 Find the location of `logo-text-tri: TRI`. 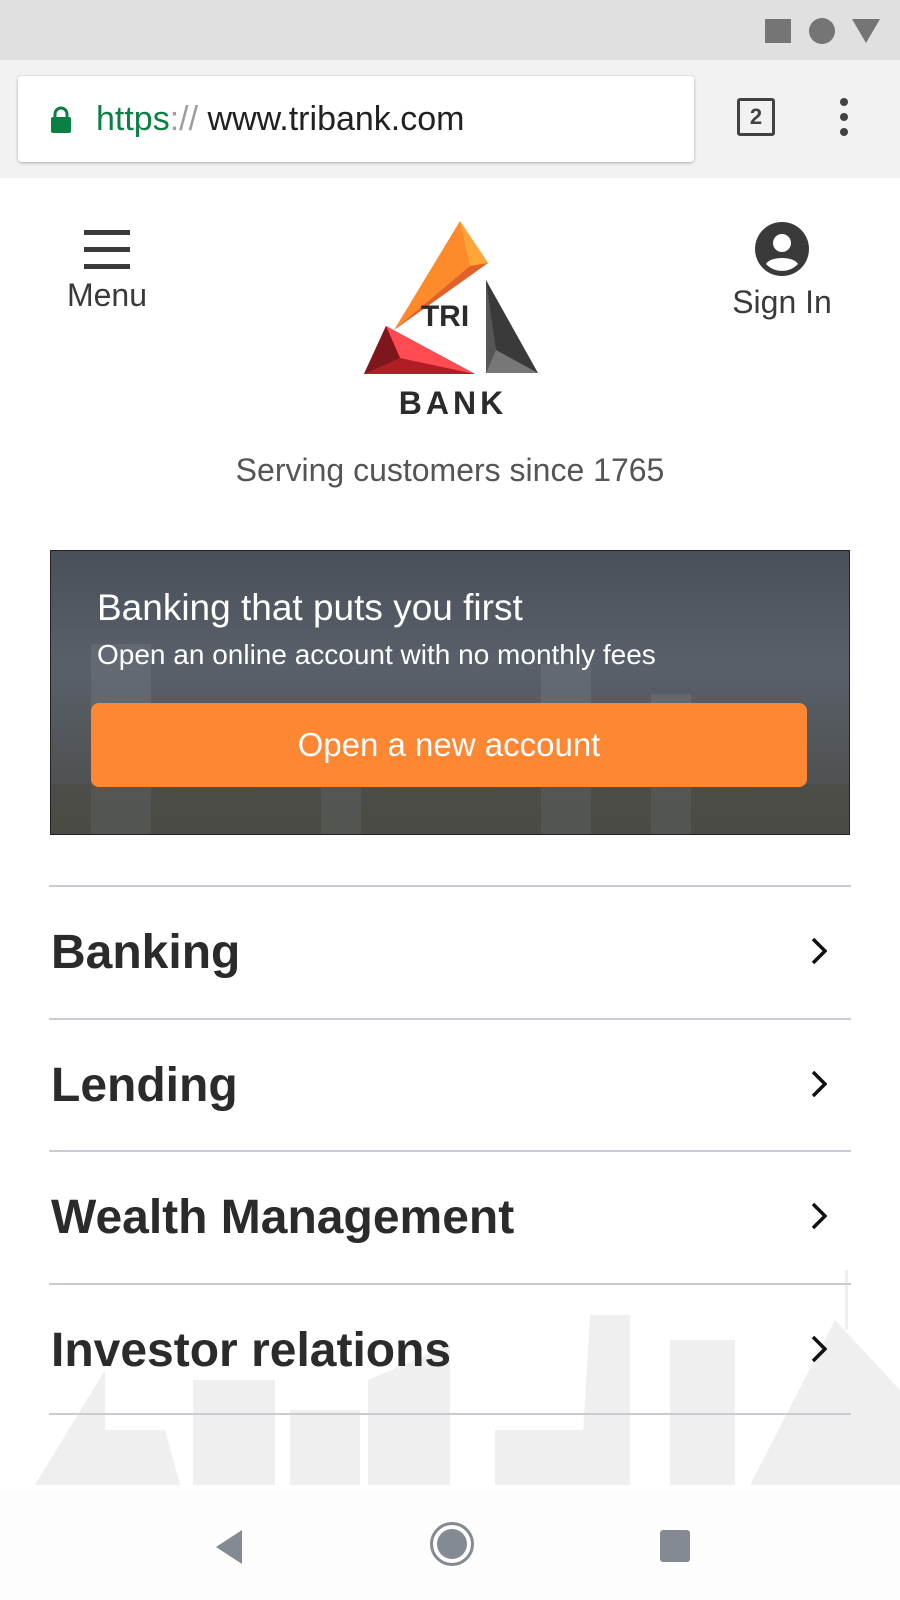

logo-text-tri: TRI is located at coordinates (445, 316).